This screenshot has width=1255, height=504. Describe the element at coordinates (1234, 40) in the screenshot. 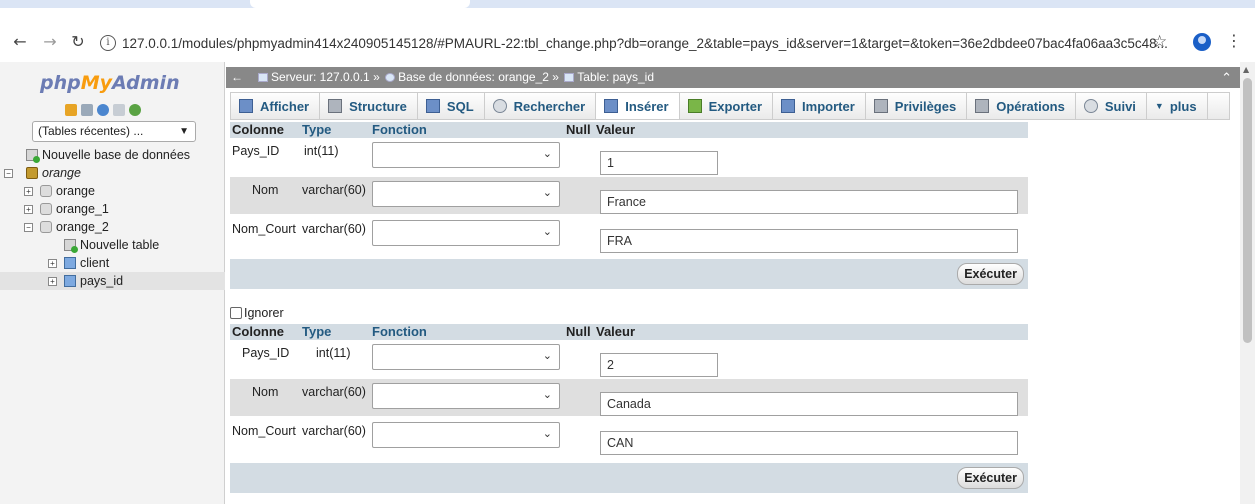

I see `kebab-menu-icon: ⋮` at that location.